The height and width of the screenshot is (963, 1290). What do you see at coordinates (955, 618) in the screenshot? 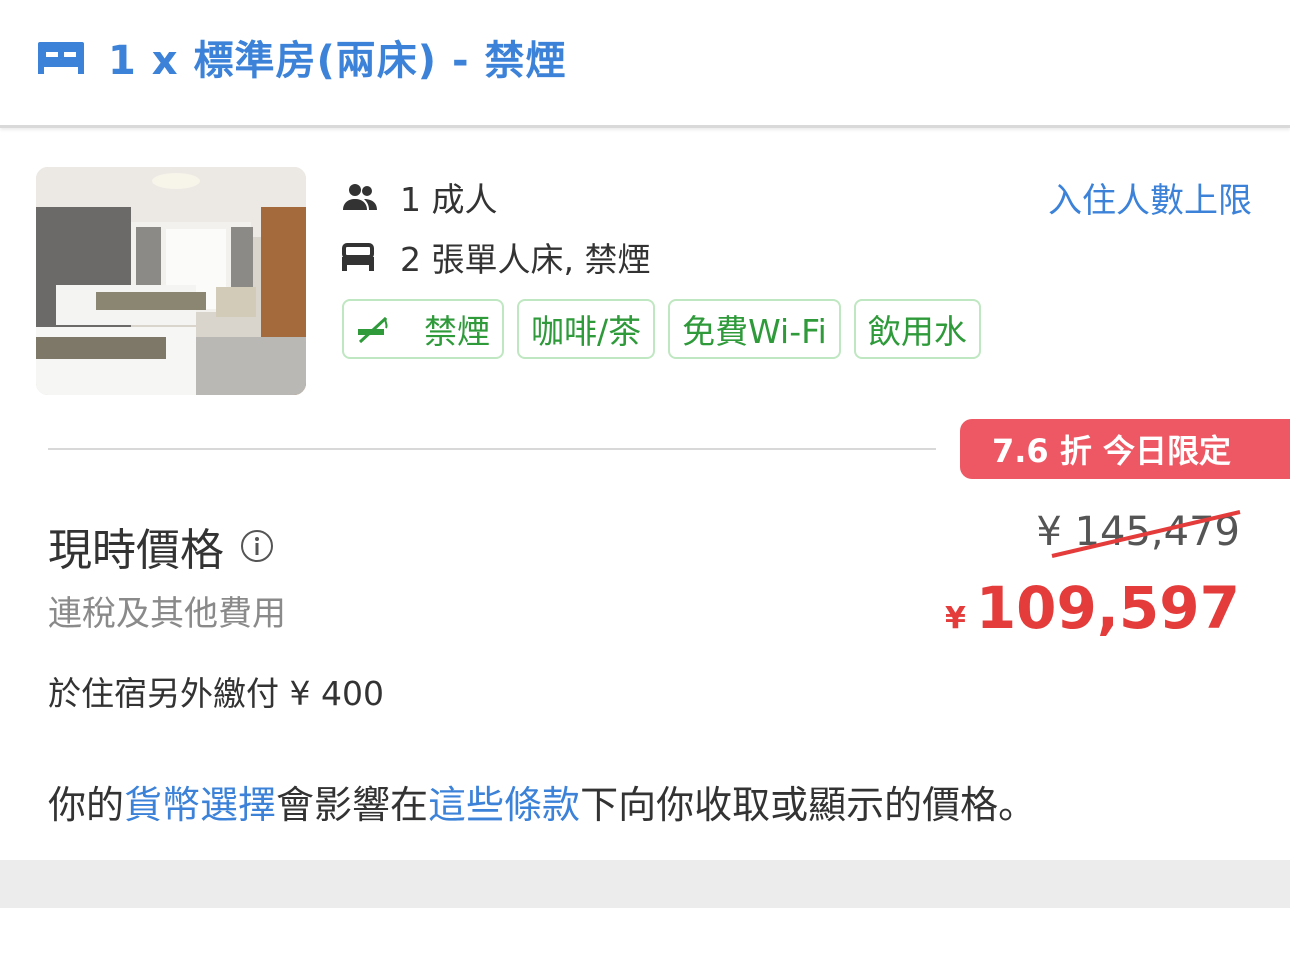
I see `currency-symbol: ¥` at bounding box center [955, 618].